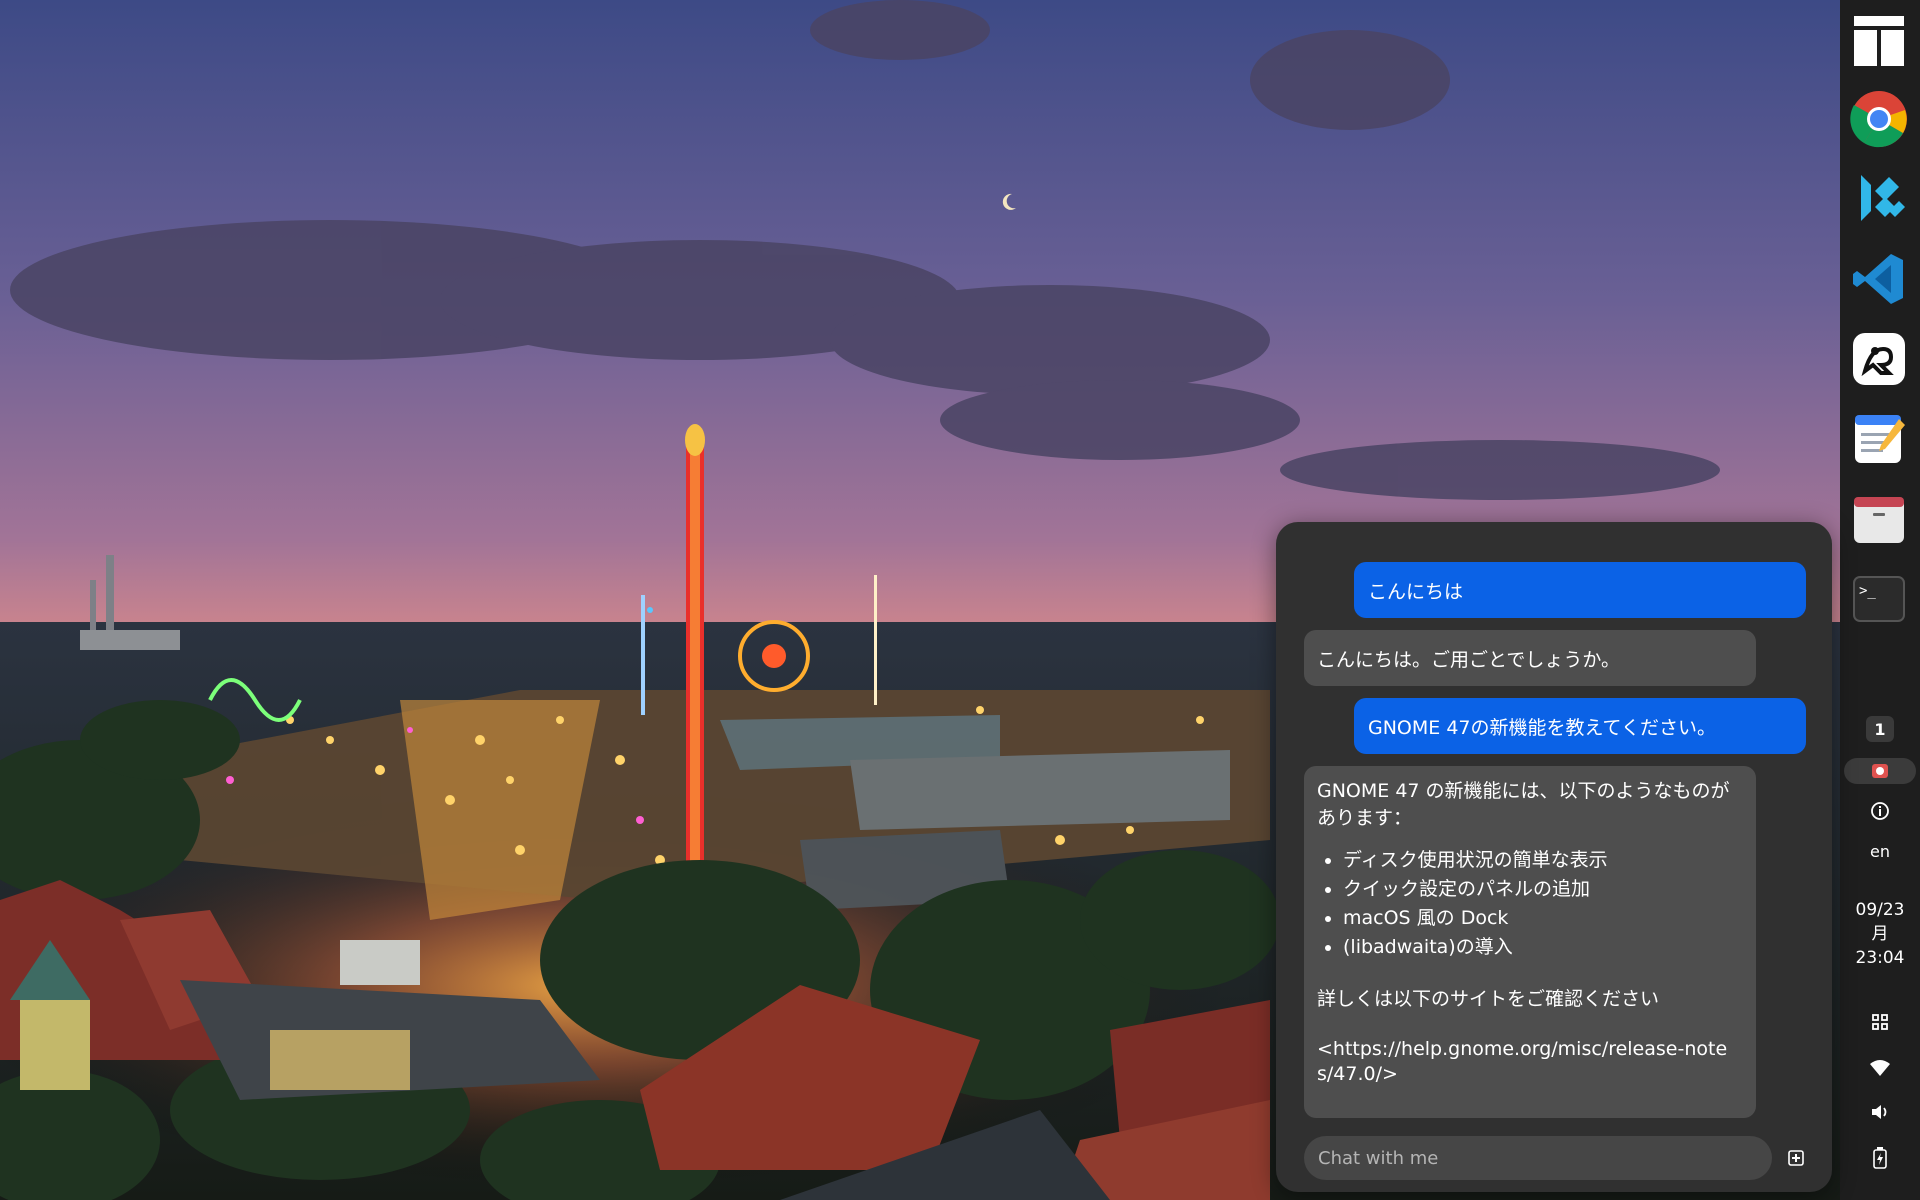 The height and width of the screenshot is (1200, 1920). Describe the element at coordinates (1543, 918) in the screenshot. I see `list-item: macOS 風の Dock` at that location.